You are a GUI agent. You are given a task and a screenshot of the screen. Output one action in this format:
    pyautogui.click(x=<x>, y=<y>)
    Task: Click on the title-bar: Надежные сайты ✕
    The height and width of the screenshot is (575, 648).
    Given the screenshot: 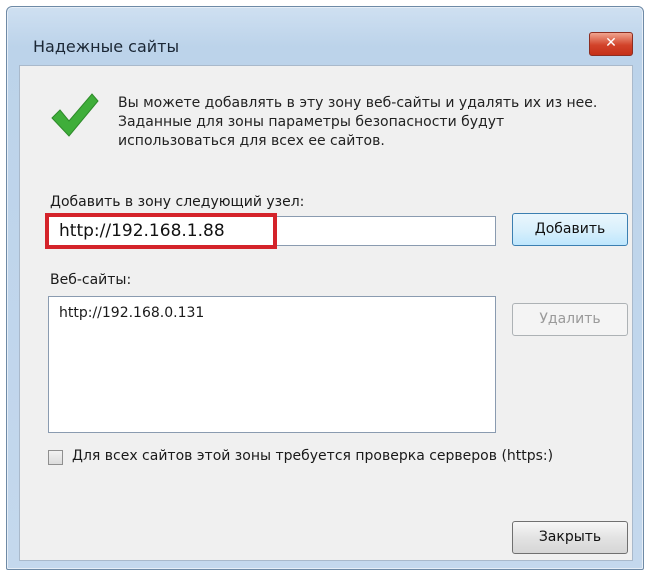 What is the action you would take?
    pyautogui.click(x=325, y=37)
    